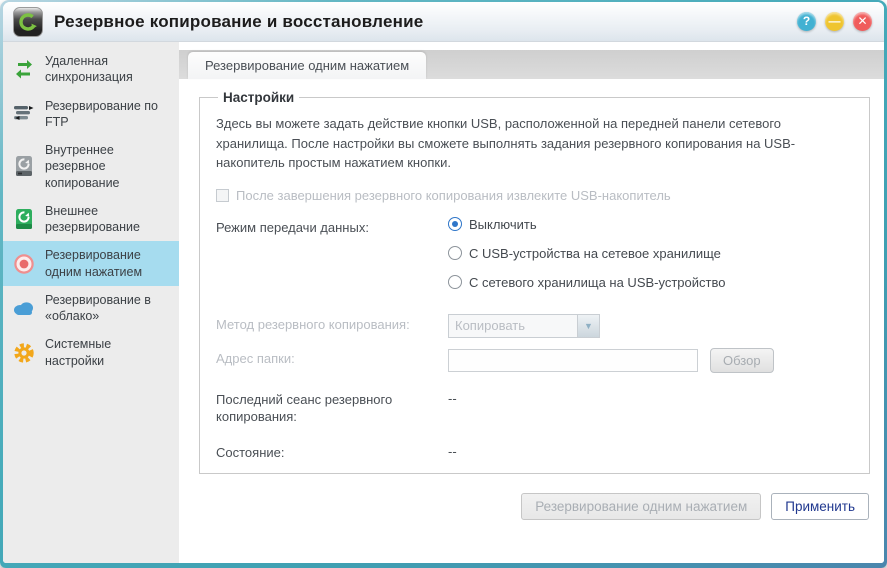 This screenshot has width=887, height=568. I want to click on sidebar-item-one-touch-backup: Резервирование одним нажатием, so click(91, 263).